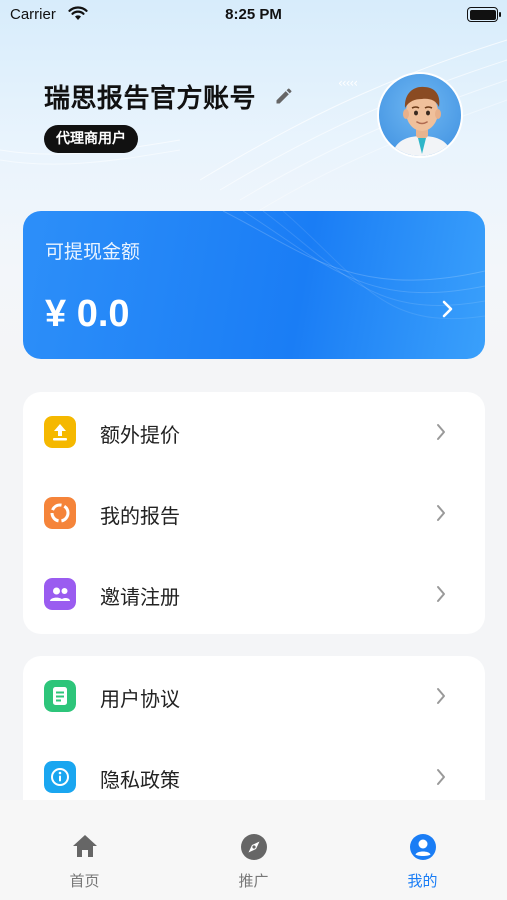  I want to click on user-circle-icon, so click(423, 847).